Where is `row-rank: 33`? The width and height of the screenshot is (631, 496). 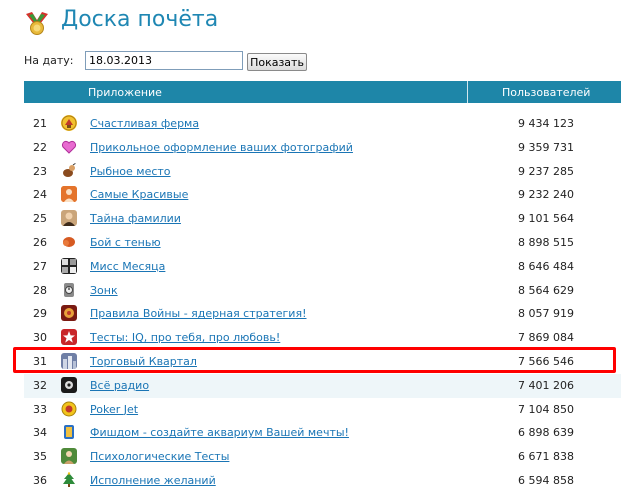 row-rank: 33 is located at coordinates (40, 409).